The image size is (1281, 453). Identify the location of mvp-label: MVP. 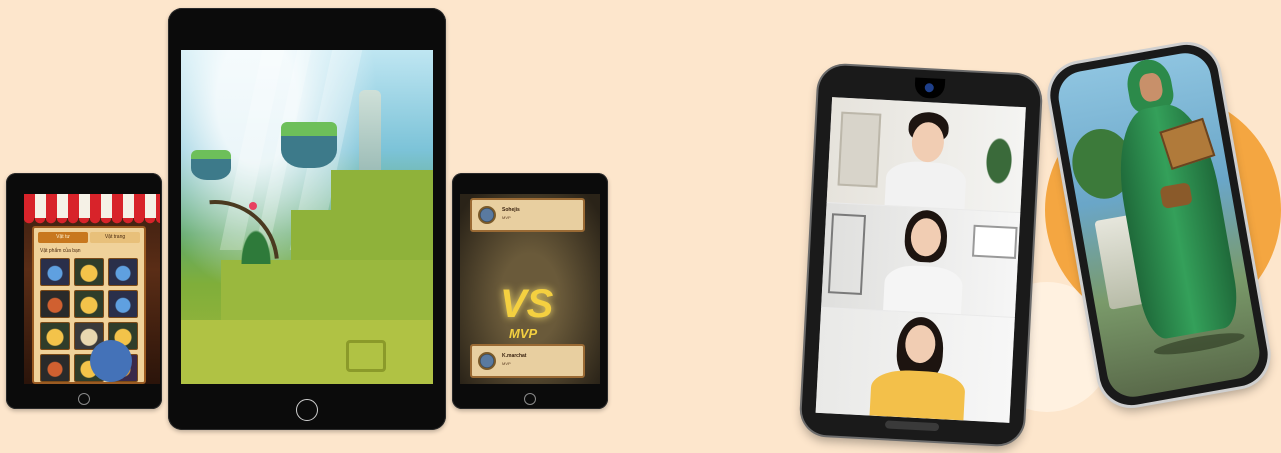
(523, 333).